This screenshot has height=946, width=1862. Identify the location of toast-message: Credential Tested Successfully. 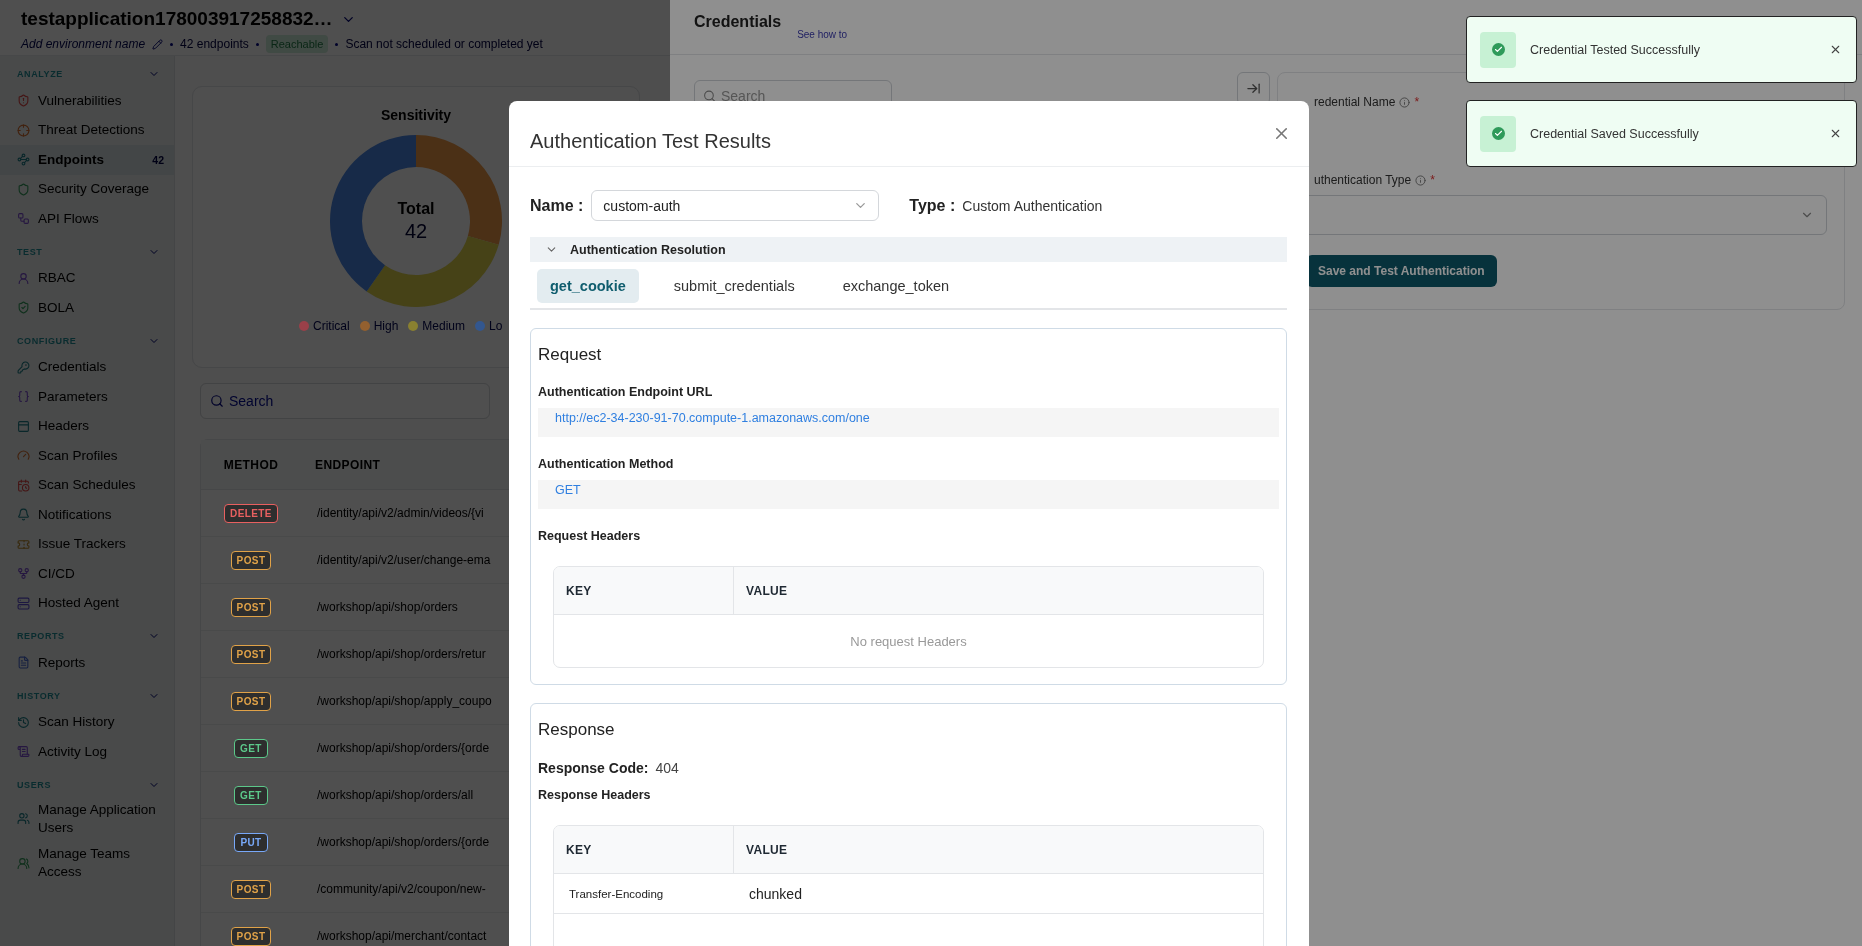
(1615, 49).